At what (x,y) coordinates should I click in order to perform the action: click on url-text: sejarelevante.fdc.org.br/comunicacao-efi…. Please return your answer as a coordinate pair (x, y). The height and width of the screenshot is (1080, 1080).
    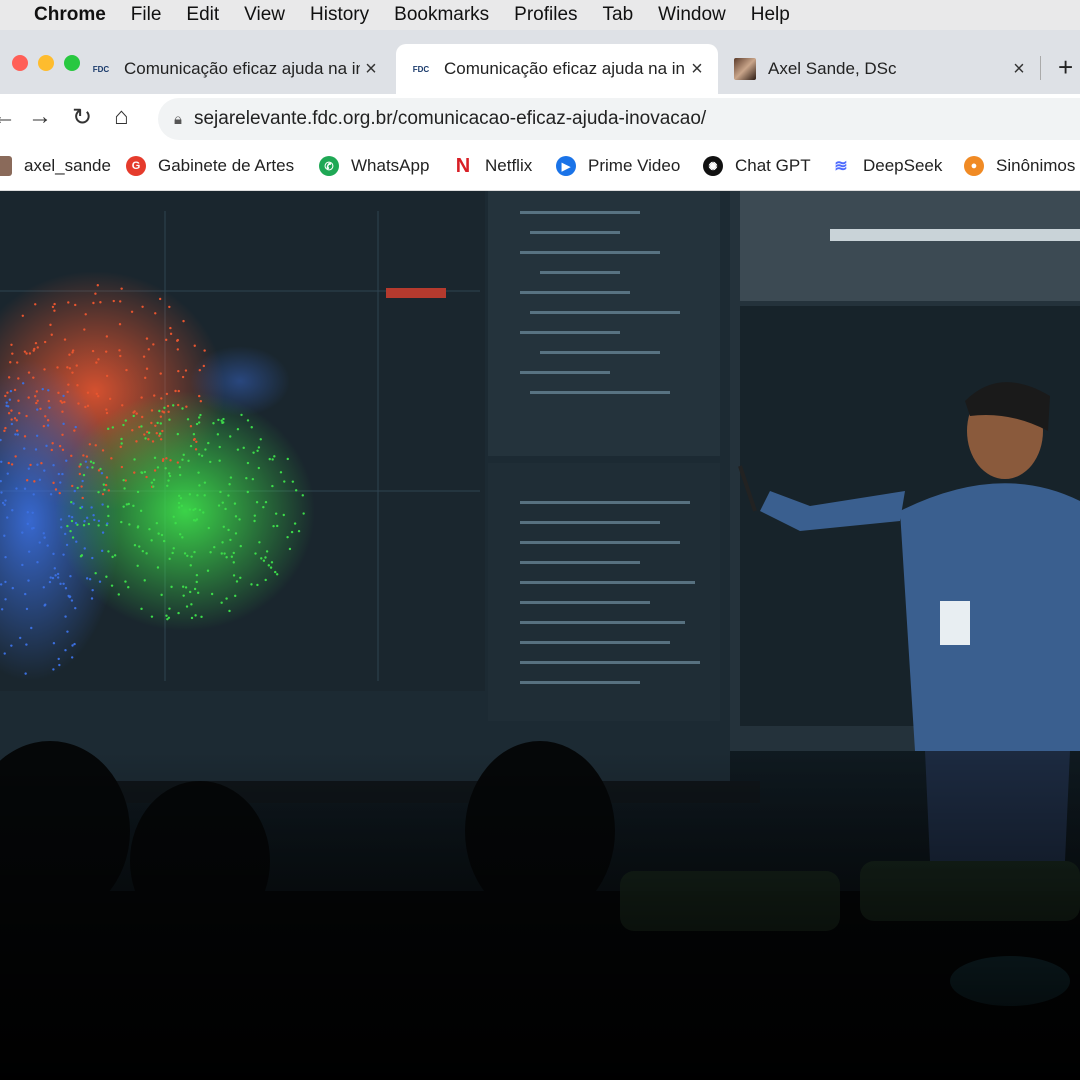
    Looking at the image, I should click on (450, 119).